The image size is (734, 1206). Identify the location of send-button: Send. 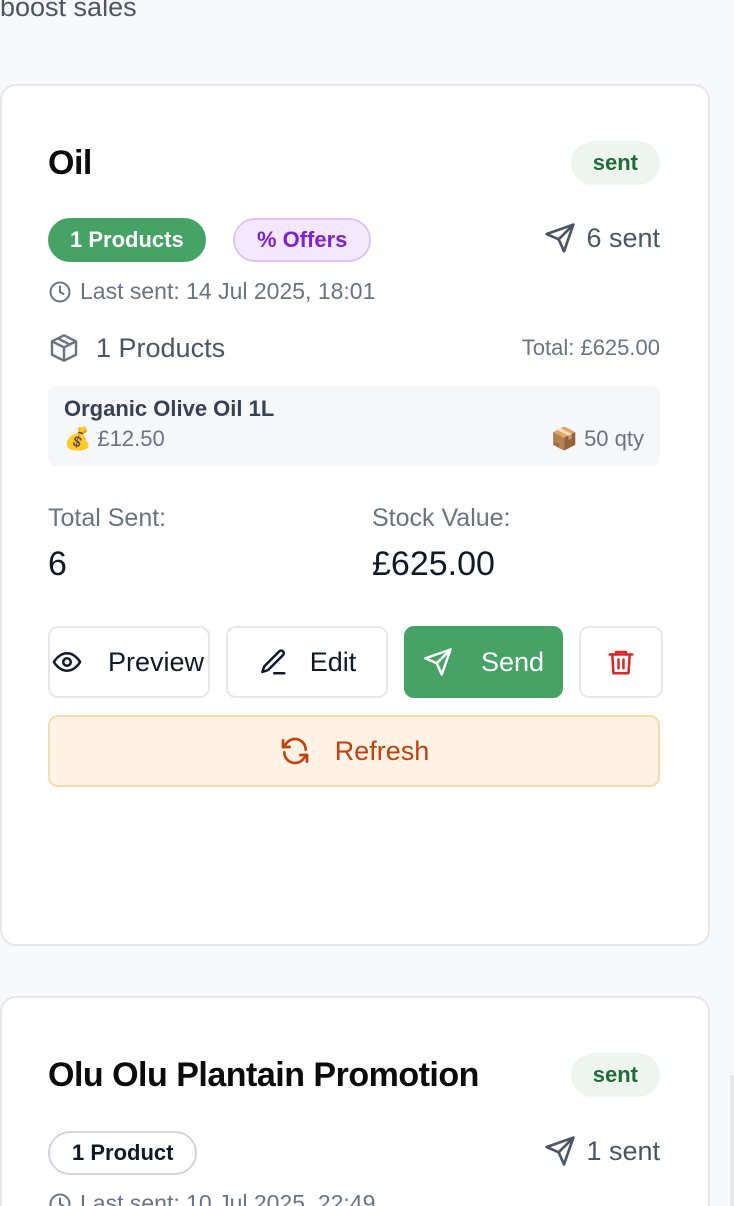
(483, 662).